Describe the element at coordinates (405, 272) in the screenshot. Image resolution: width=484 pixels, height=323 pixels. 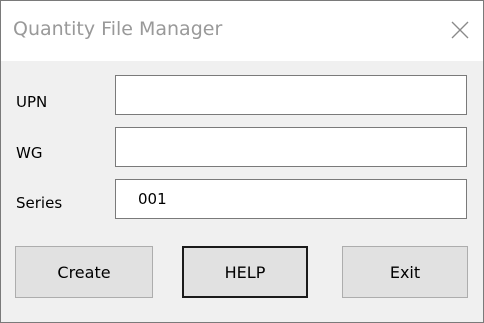
I see `exit-button: Exit` at that location.